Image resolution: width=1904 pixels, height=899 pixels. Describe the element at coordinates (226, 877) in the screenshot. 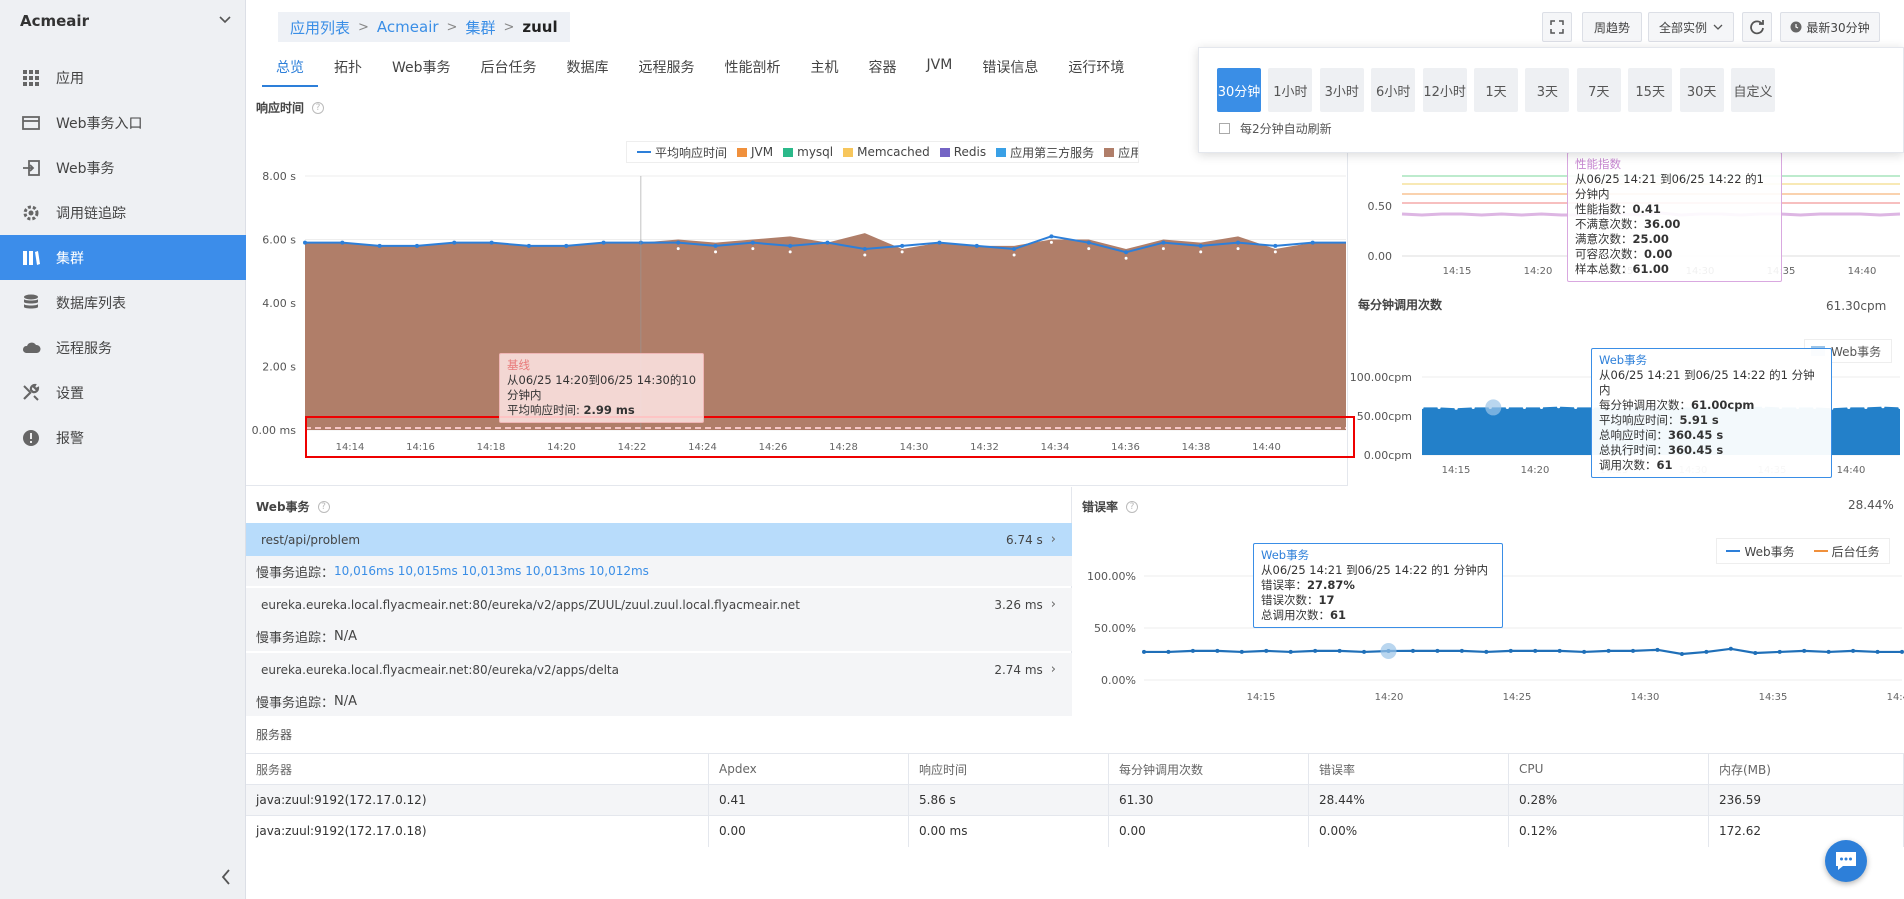

I see `collapse-chevron-left-icon` at that location.